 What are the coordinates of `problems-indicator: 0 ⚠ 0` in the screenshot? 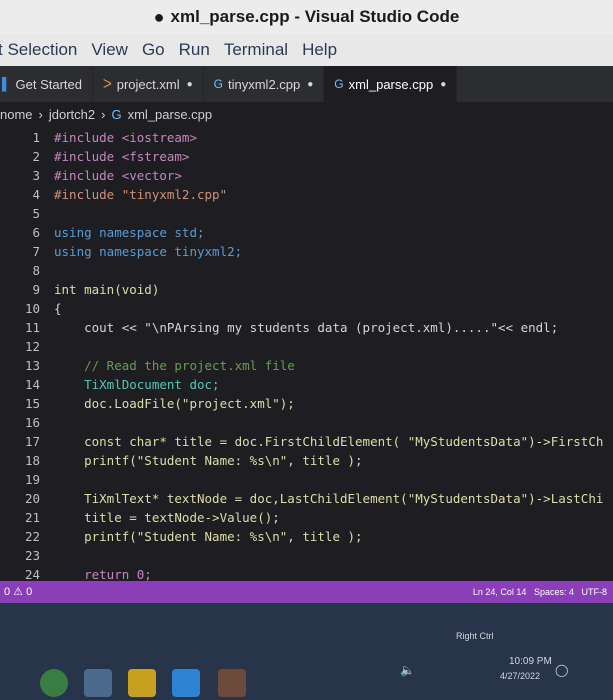 It's located at (18, 591).